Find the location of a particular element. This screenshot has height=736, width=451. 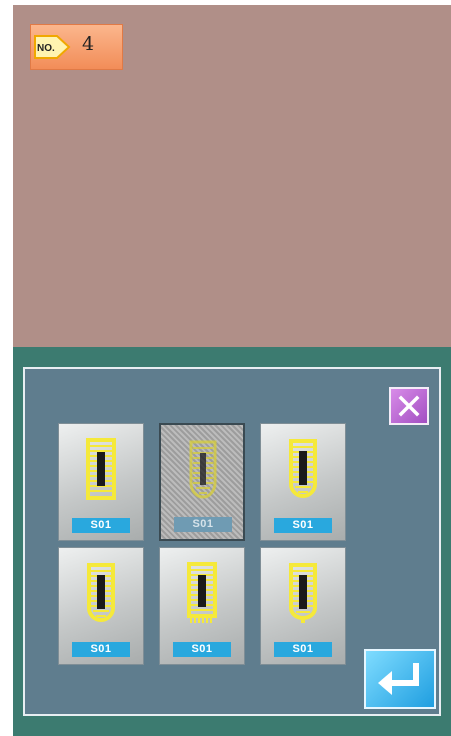

close-icon is located at coordinates (409, 406).